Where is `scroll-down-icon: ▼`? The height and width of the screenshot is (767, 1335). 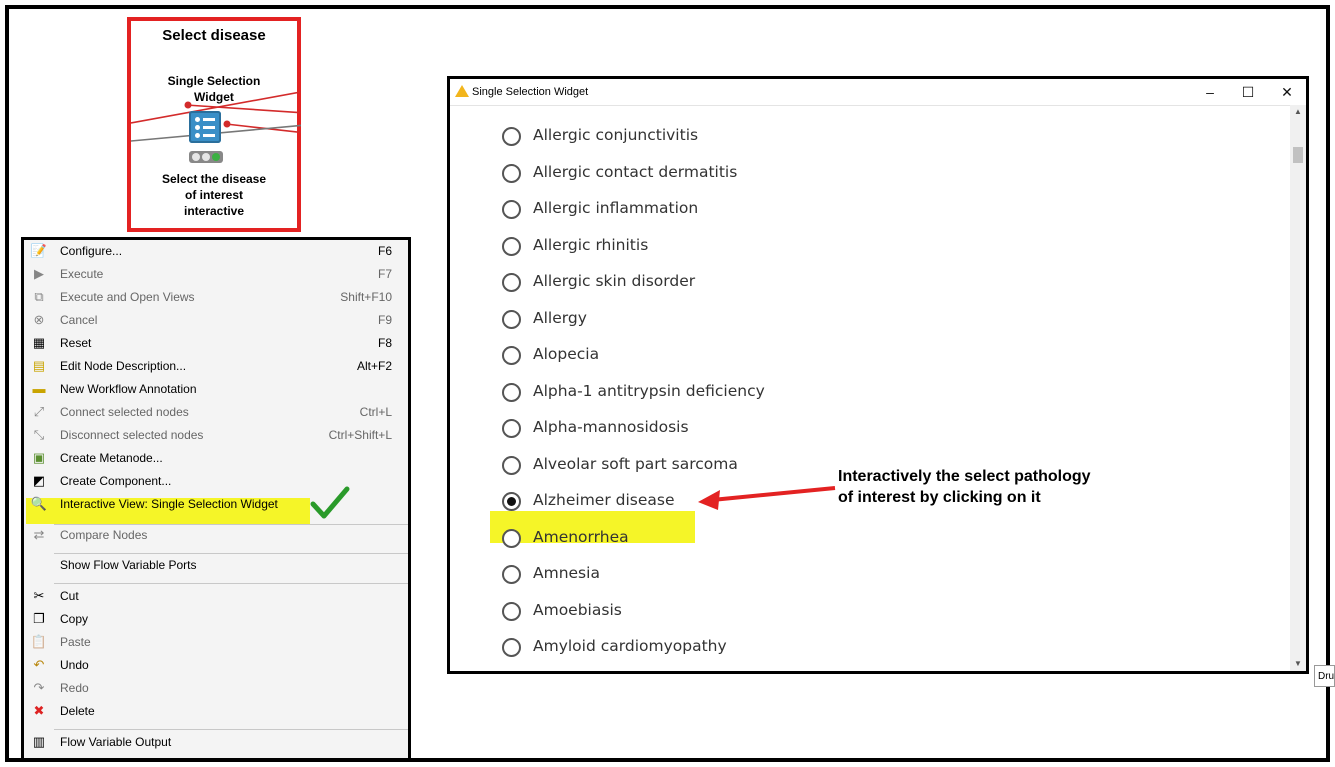 scroll-down-icon: ▼ is located at coordinates (1298, 664).